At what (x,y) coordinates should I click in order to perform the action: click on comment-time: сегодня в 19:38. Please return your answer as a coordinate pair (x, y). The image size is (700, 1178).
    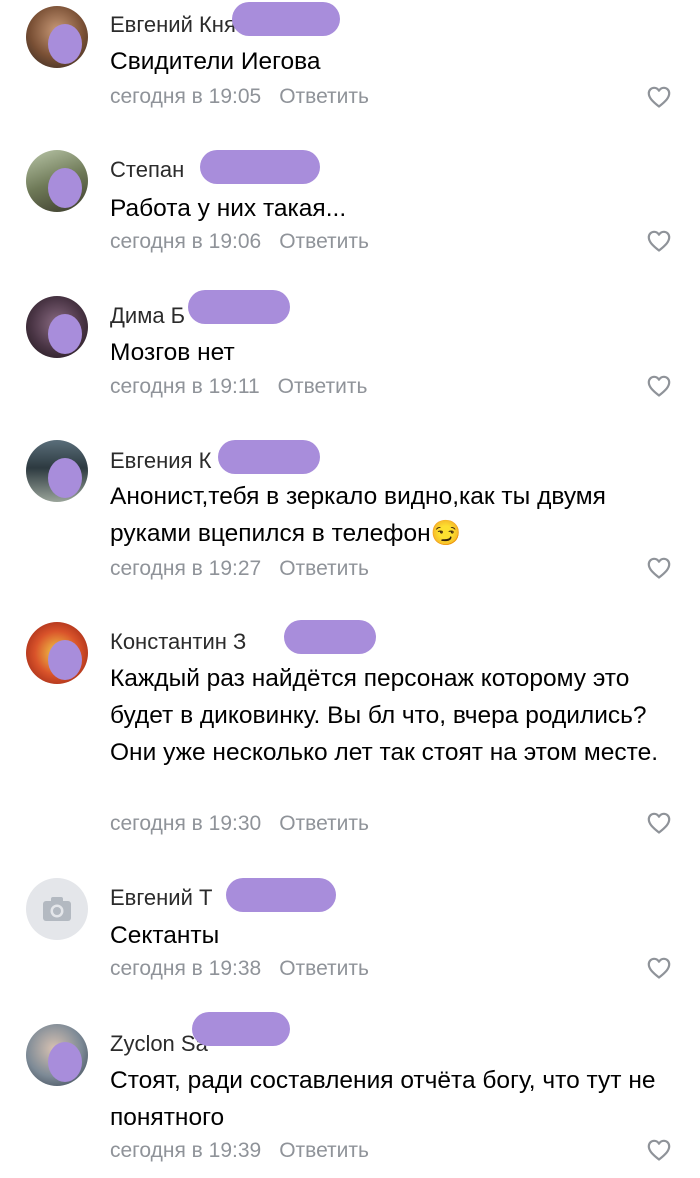
    Looking at the image, I should click on (186, 968).